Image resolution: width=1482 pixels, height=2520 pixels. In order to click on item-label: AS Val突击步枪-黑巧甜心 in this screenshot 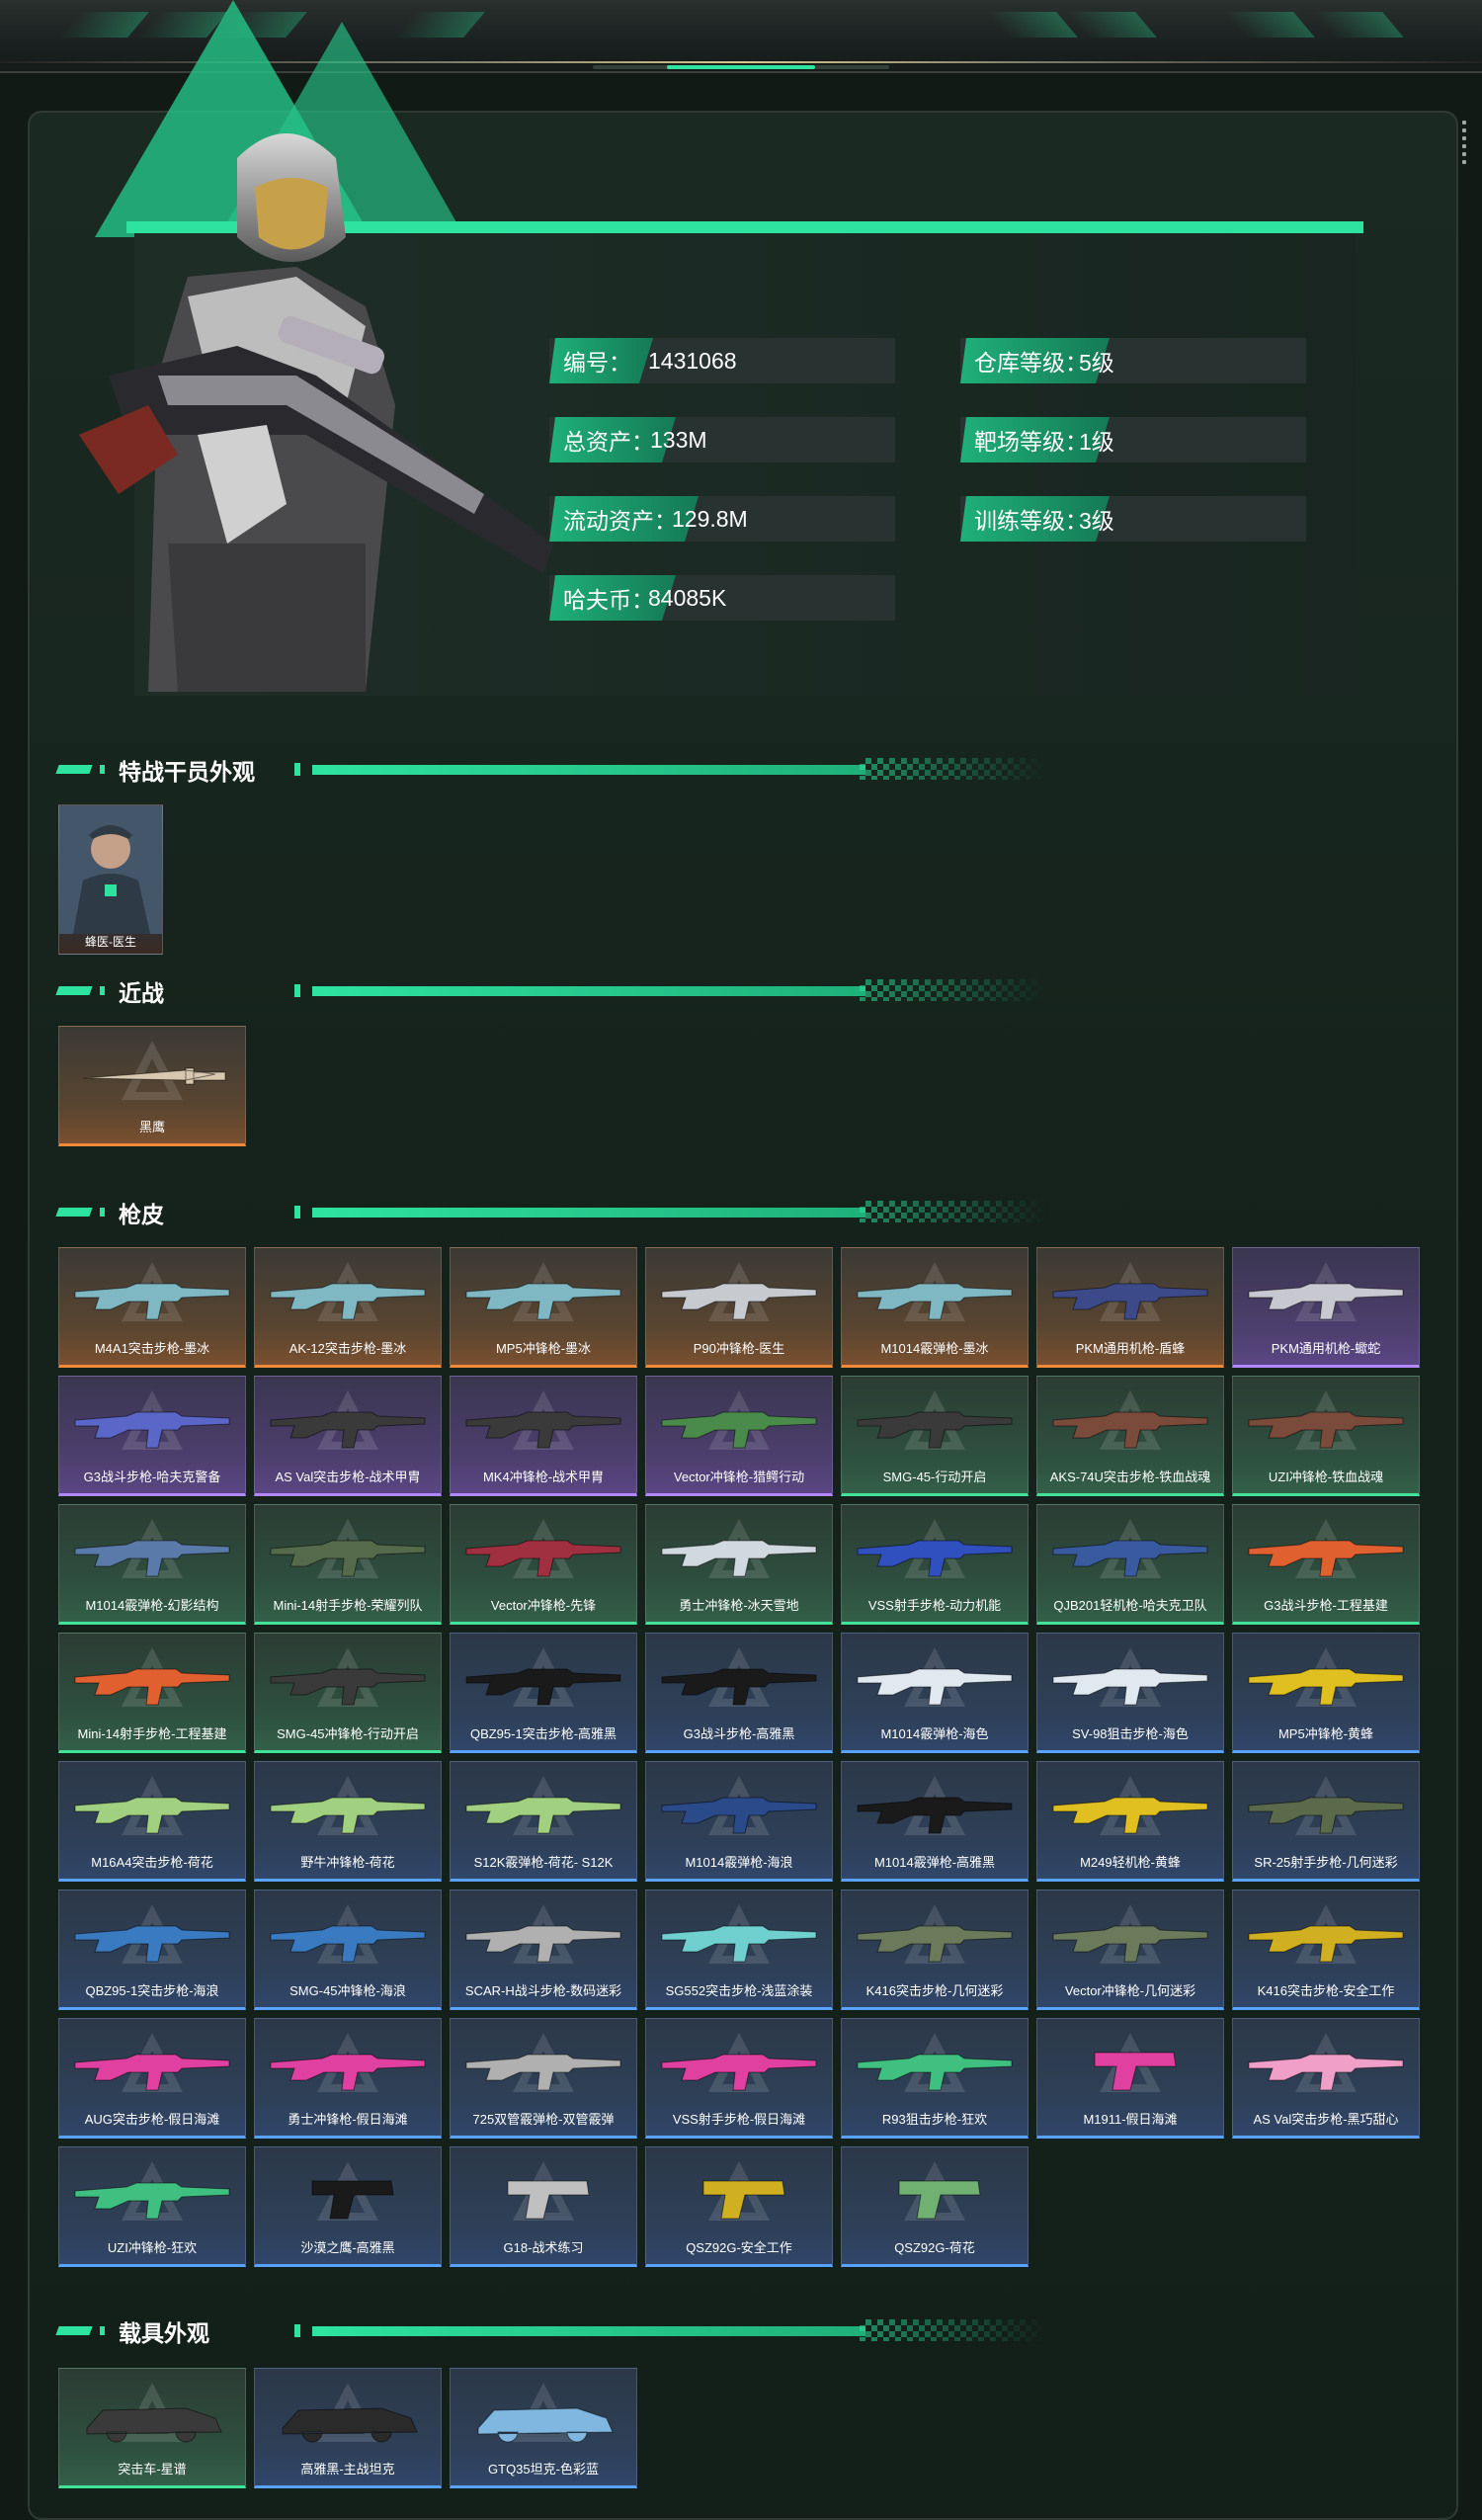, I will do `click(1326, 2119)`.